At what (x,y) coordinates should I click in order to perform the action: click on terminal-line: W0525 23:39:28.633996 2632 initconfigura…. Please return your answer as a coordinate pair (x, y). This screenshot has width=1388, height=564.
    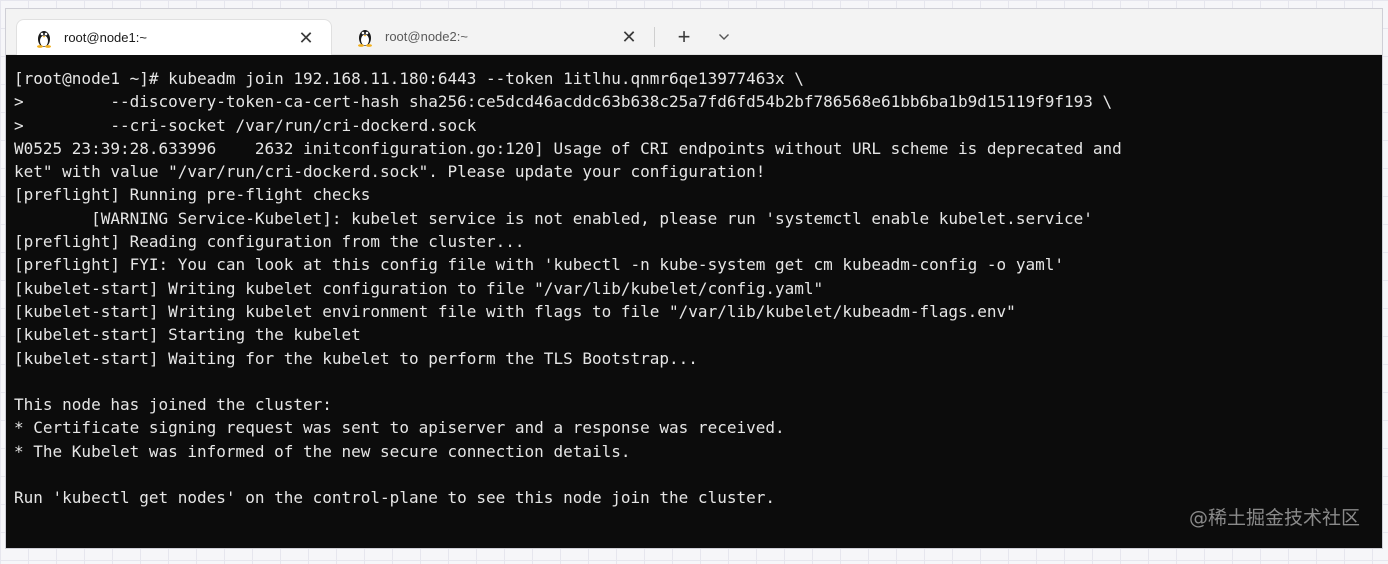
    Looking at the image, I should click on (568, 148).